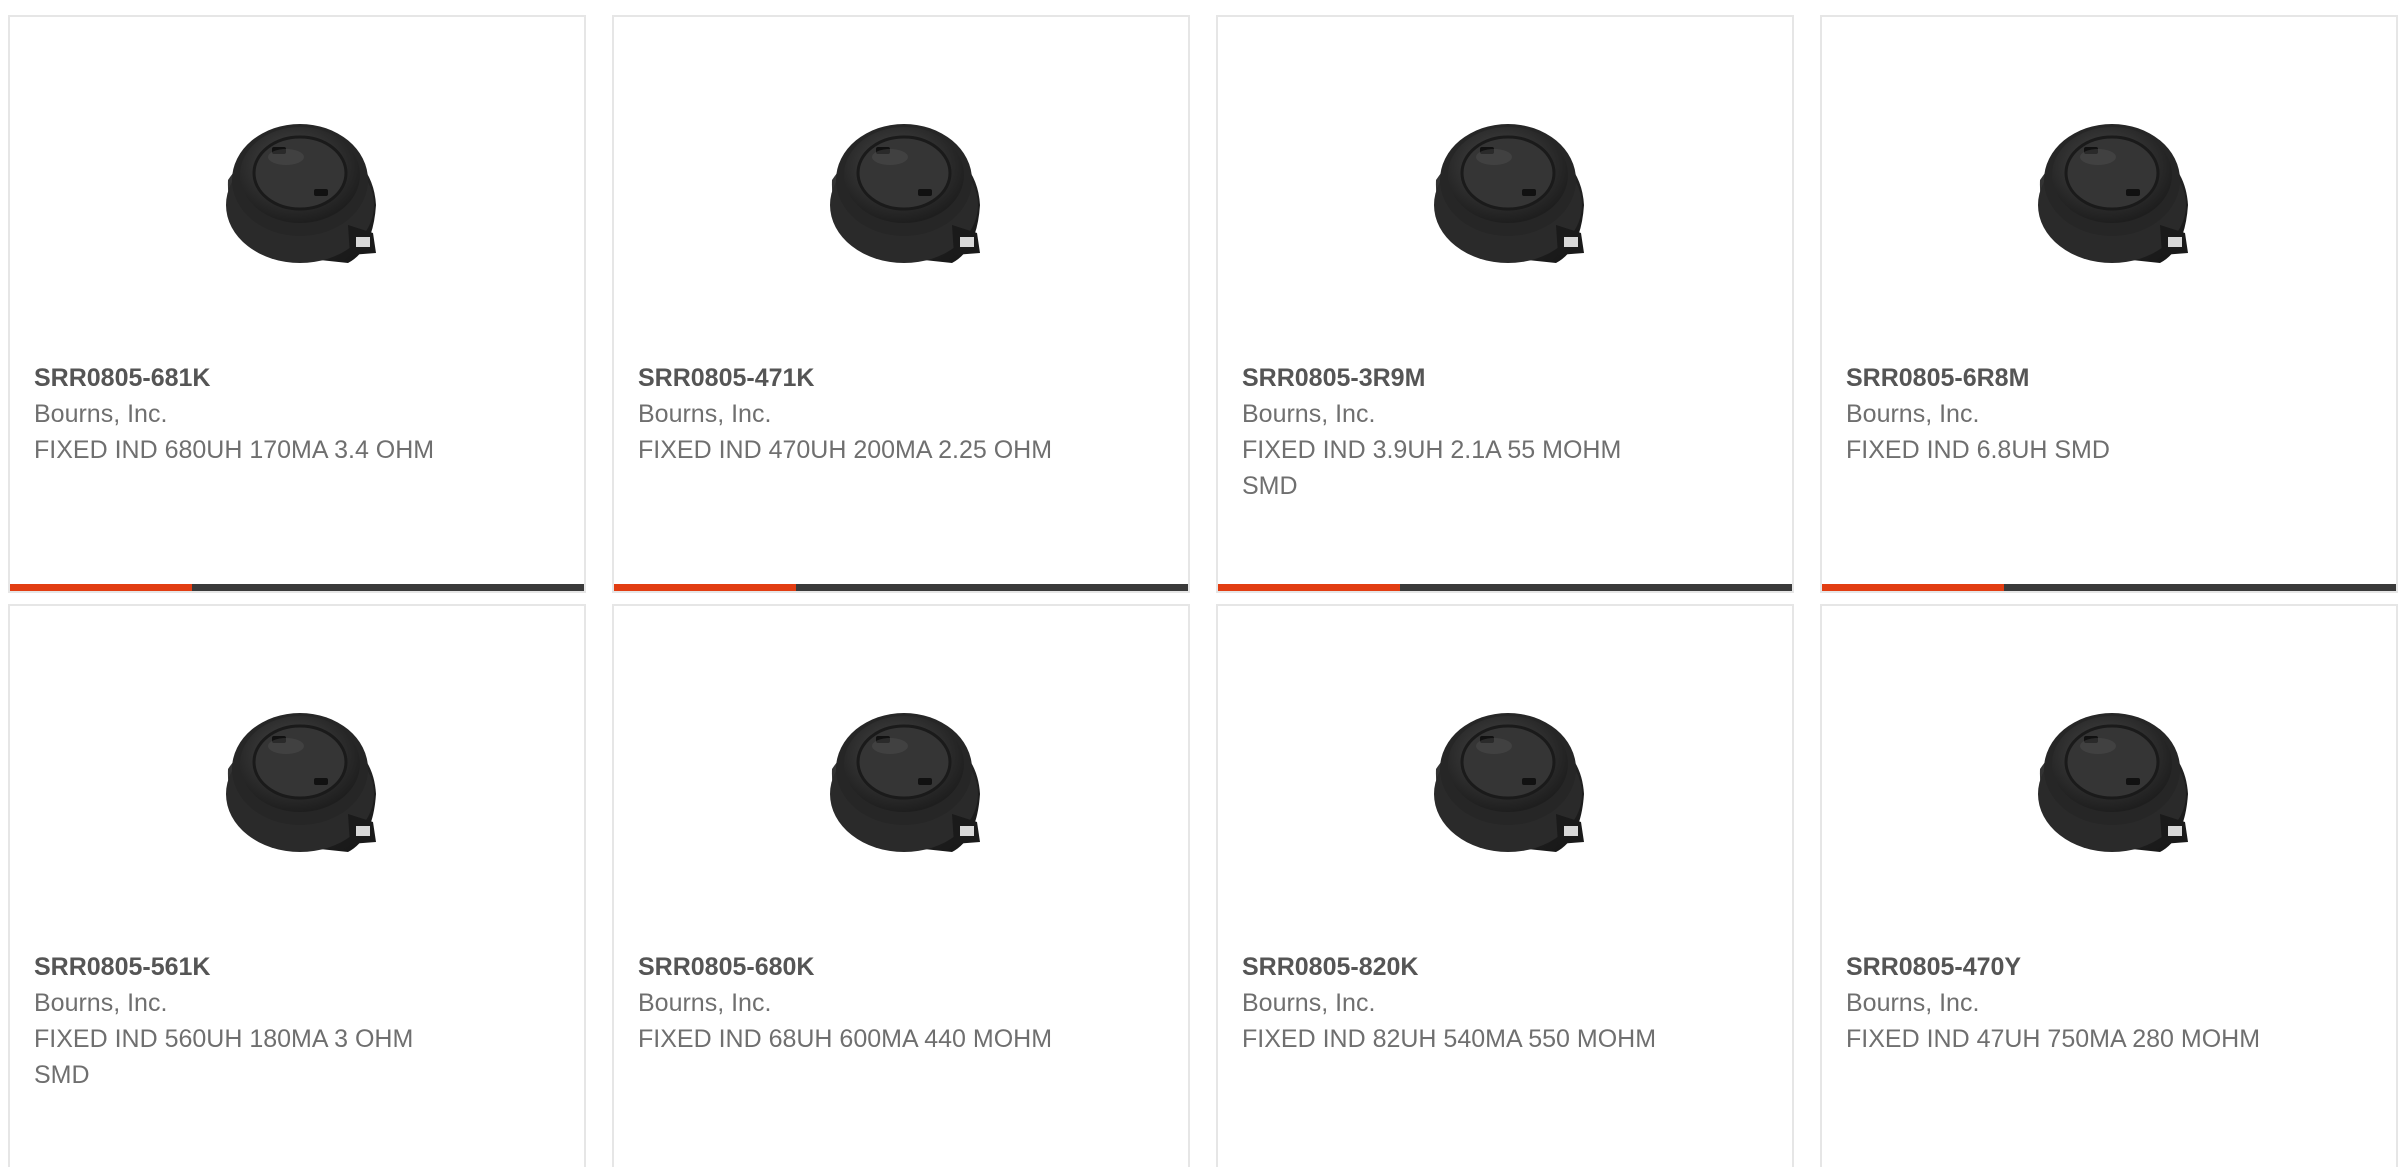 The image size is (2400, 1167). I want to click on description: FIXED IND 68UH 600MA 440 MOHM, so click(845, 1039).